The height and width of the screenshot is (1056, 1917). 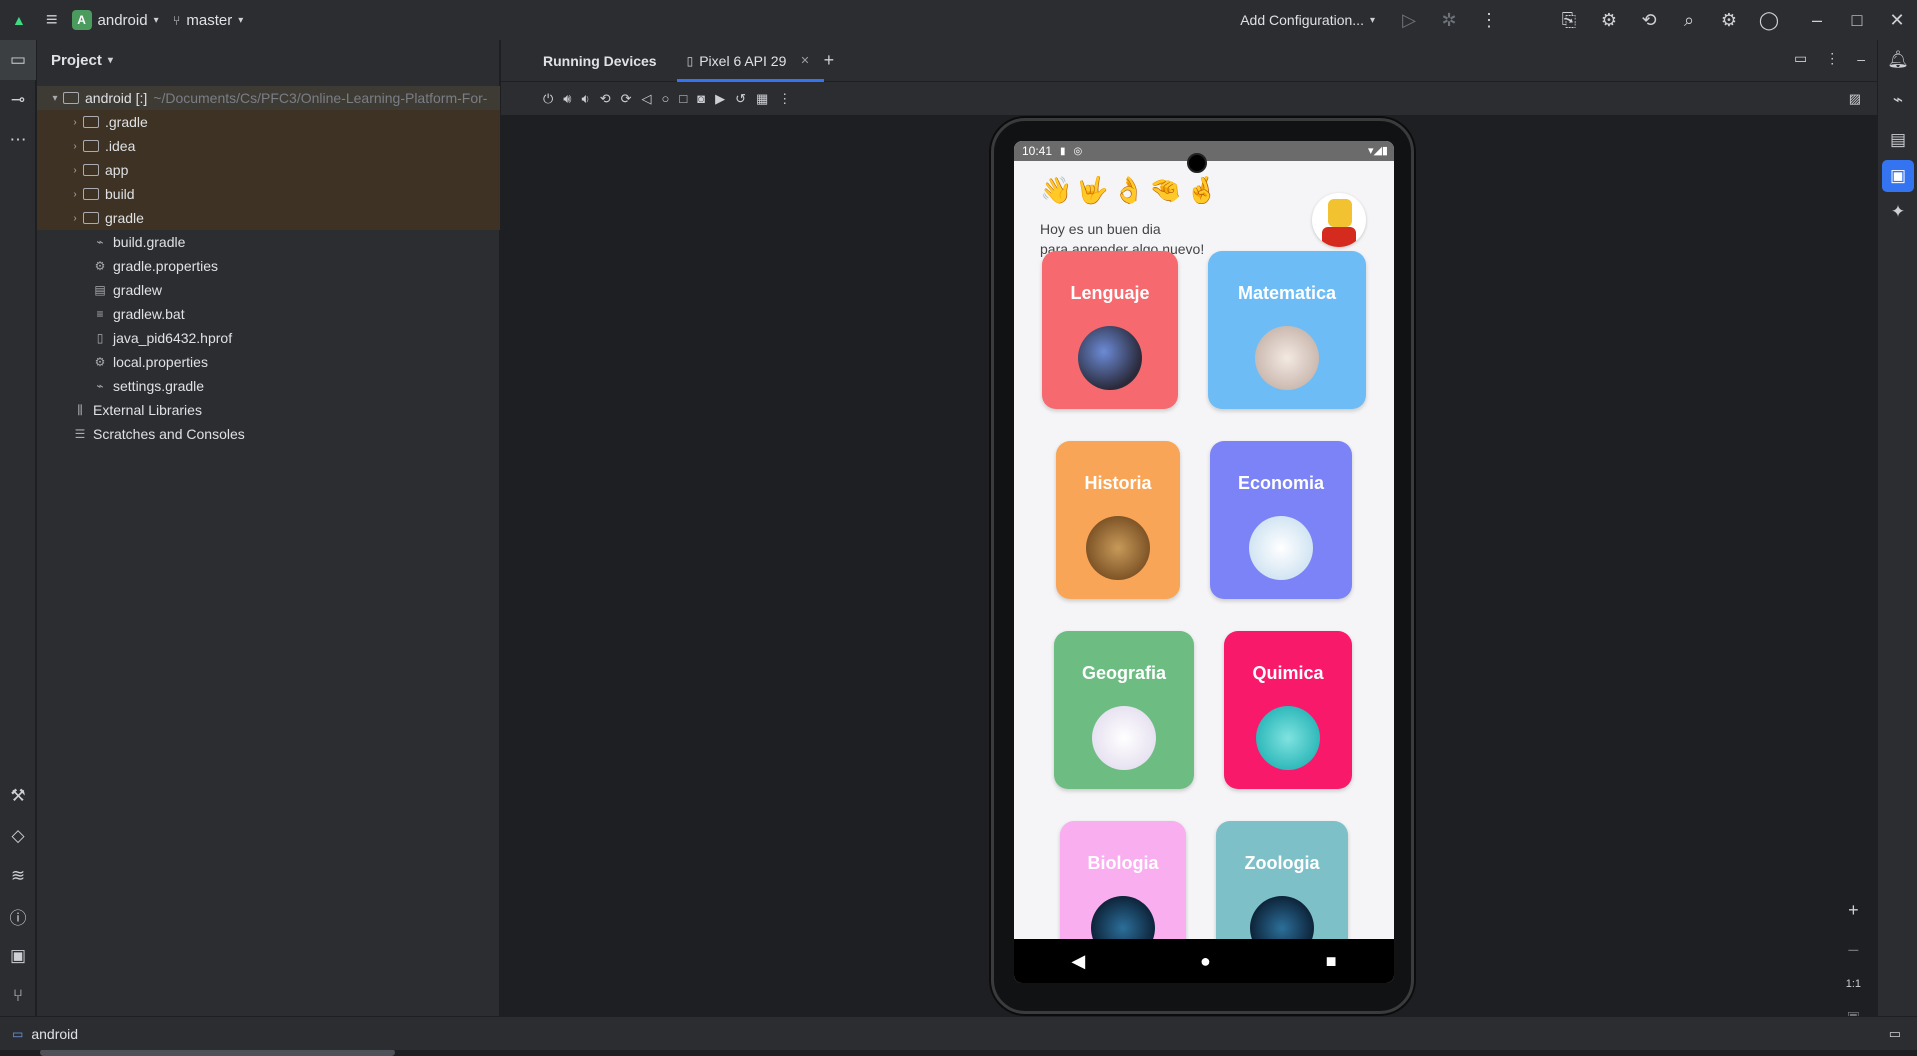 I want to click on close-tab-icon: ✕, so click(x=804, y=60).